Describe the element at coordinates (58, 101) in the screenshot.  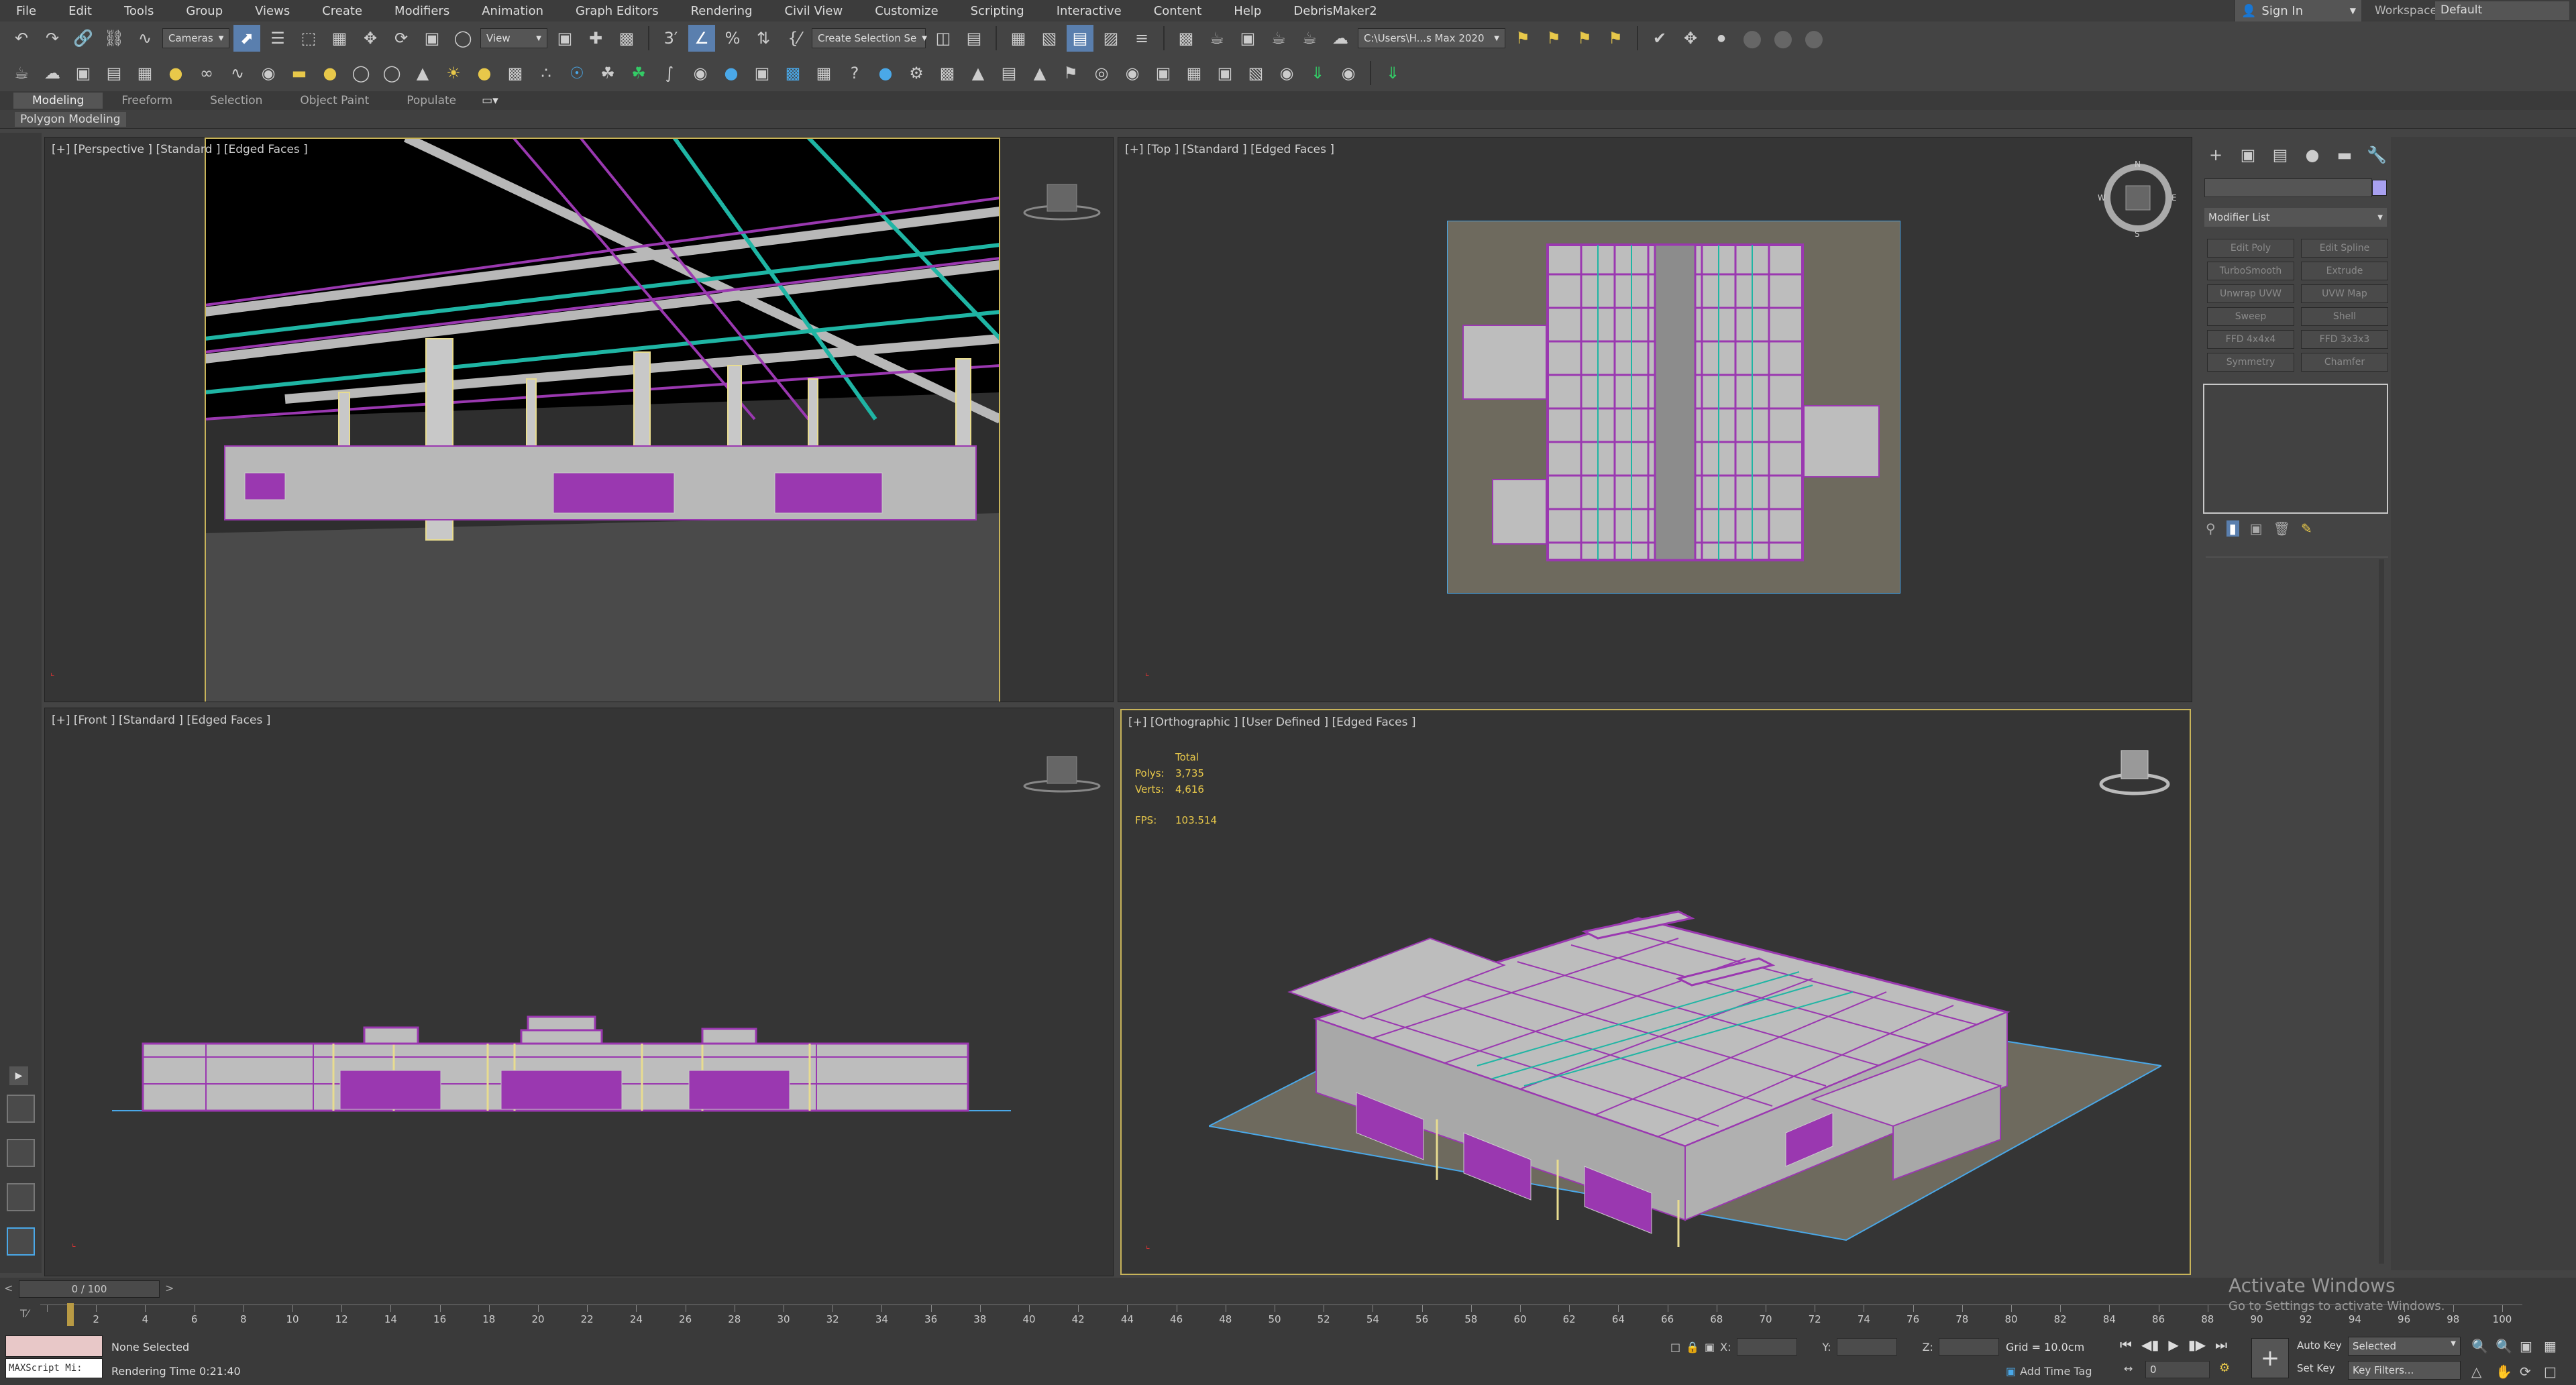
I see `ribbon-tab-modeling: Modeling` at that location.